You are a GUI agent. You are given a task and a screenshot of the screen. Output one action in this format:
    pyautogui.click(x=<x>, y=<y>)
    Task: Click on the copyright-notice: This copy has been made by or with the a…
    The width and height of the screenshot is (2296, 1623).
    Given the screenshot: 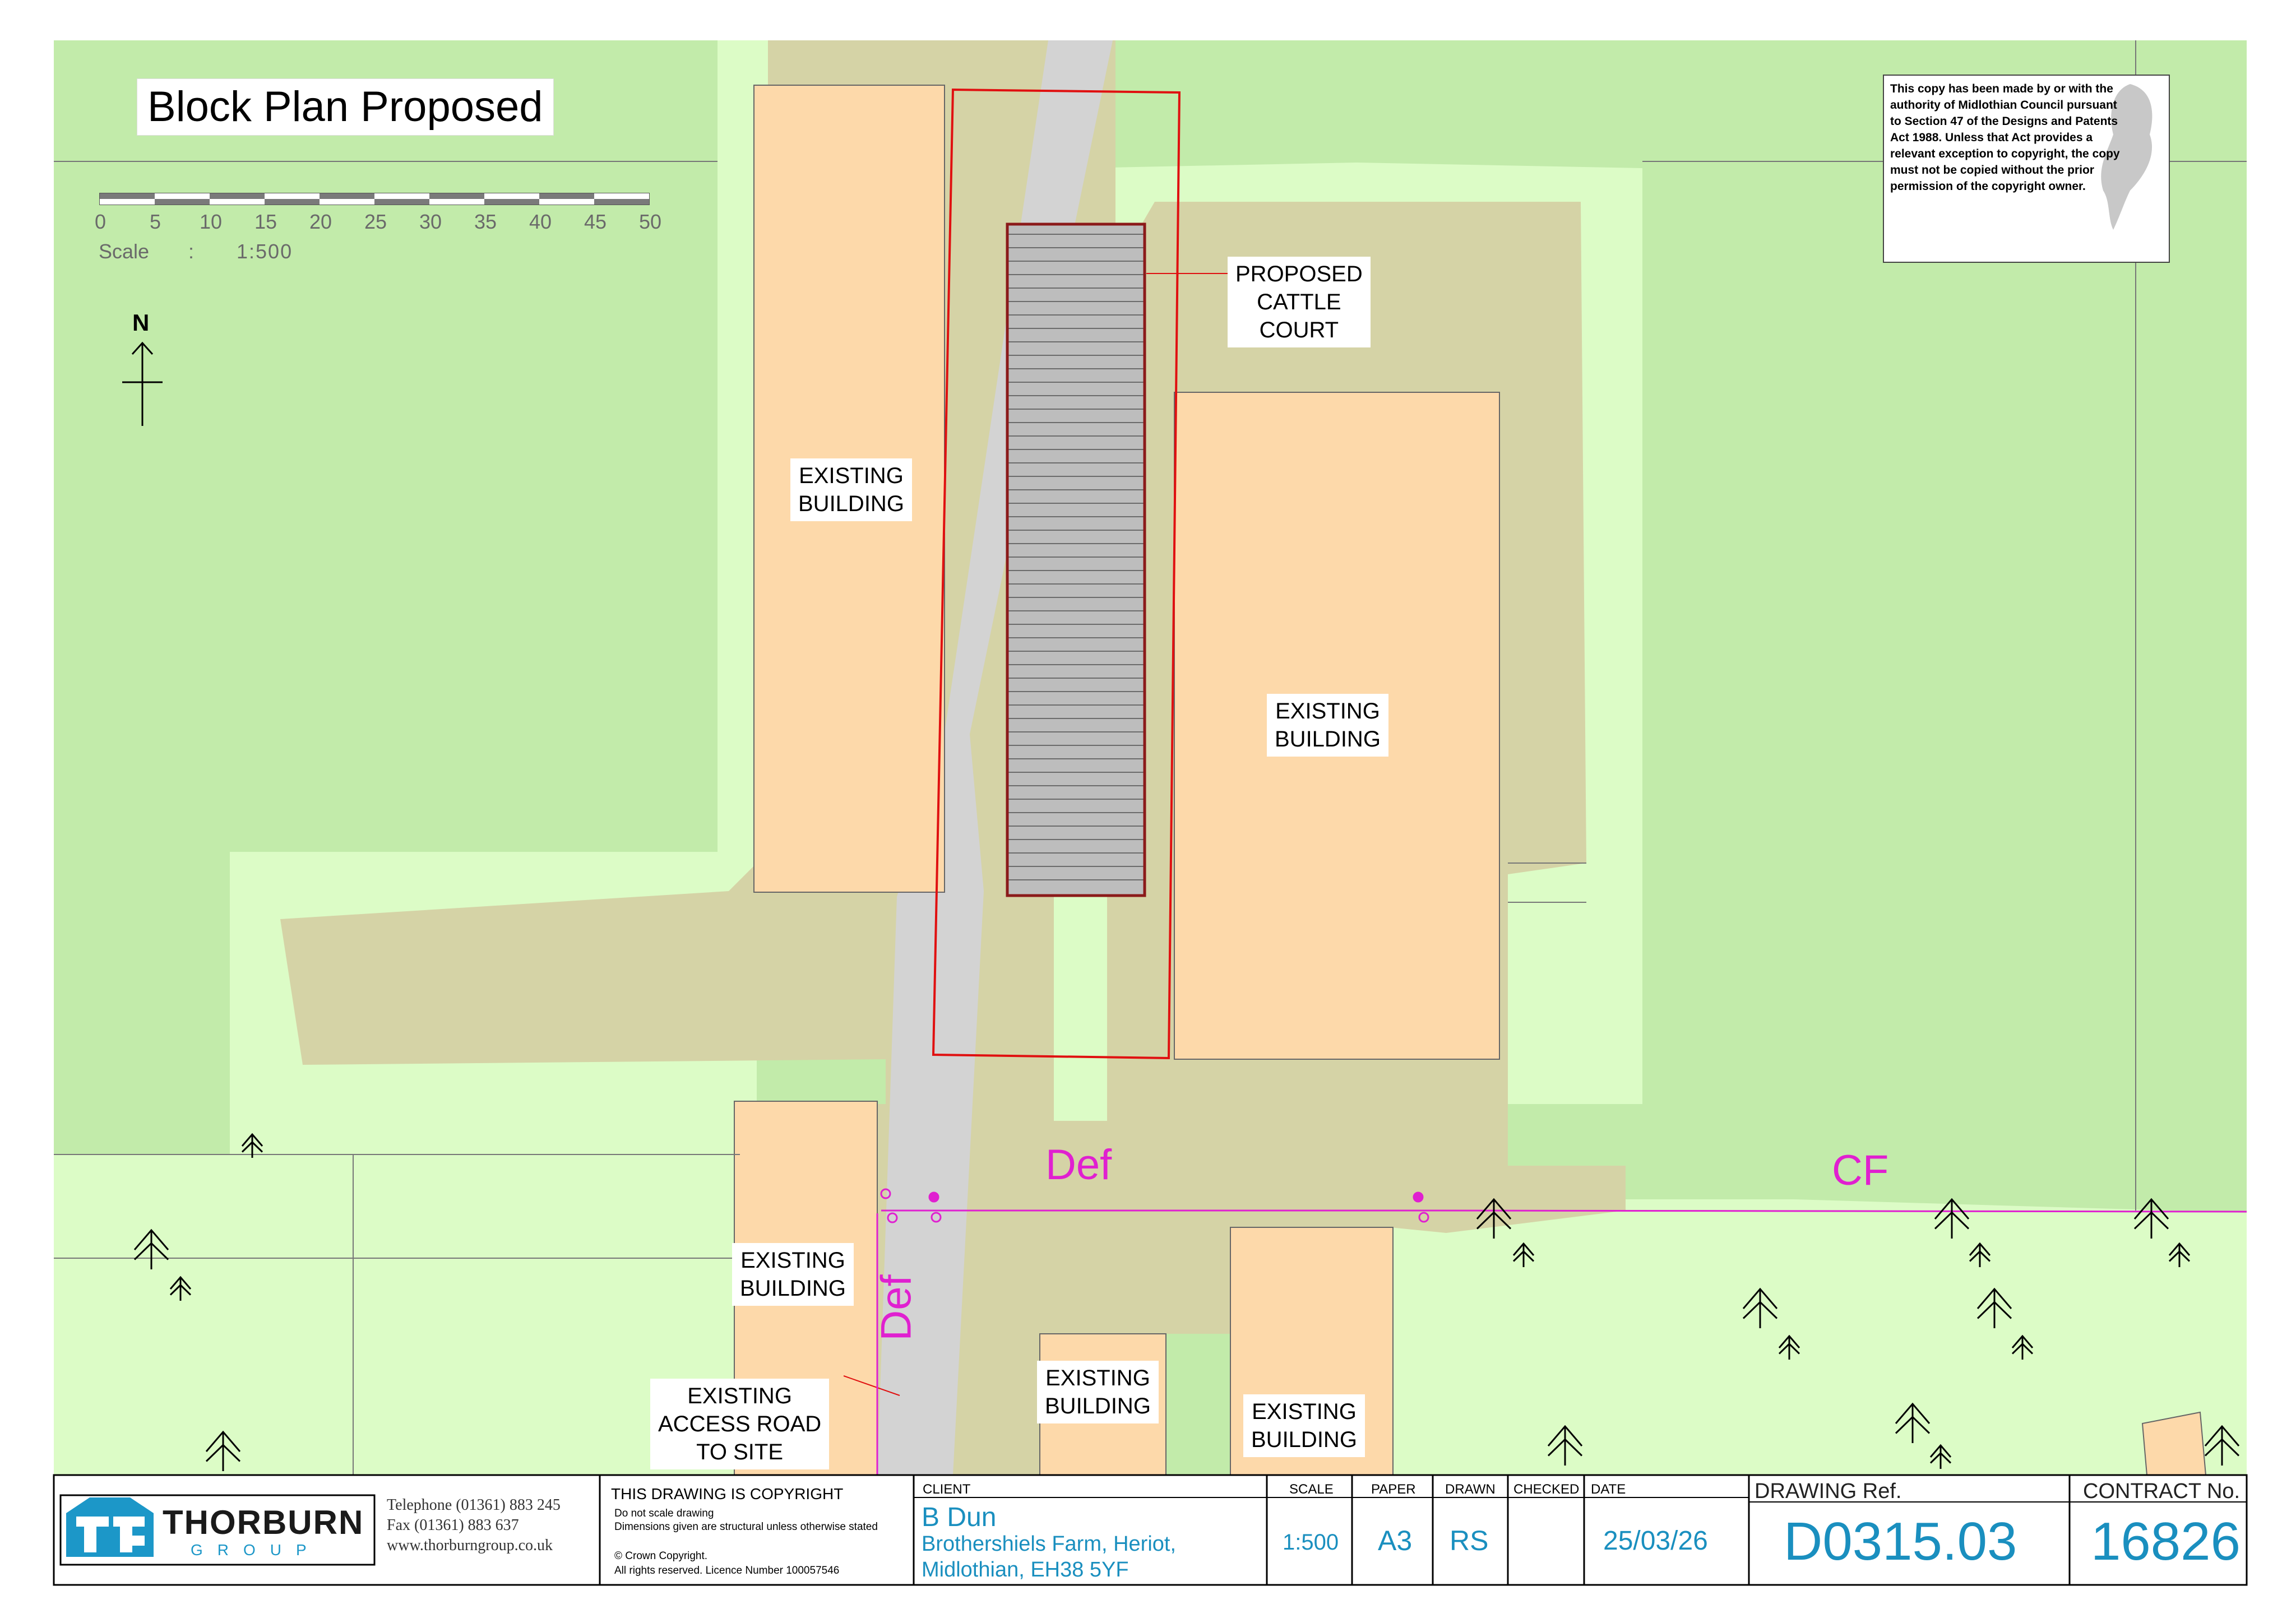 What is the action you would take?
    pyautogui.click(x=2005, y=137)
    